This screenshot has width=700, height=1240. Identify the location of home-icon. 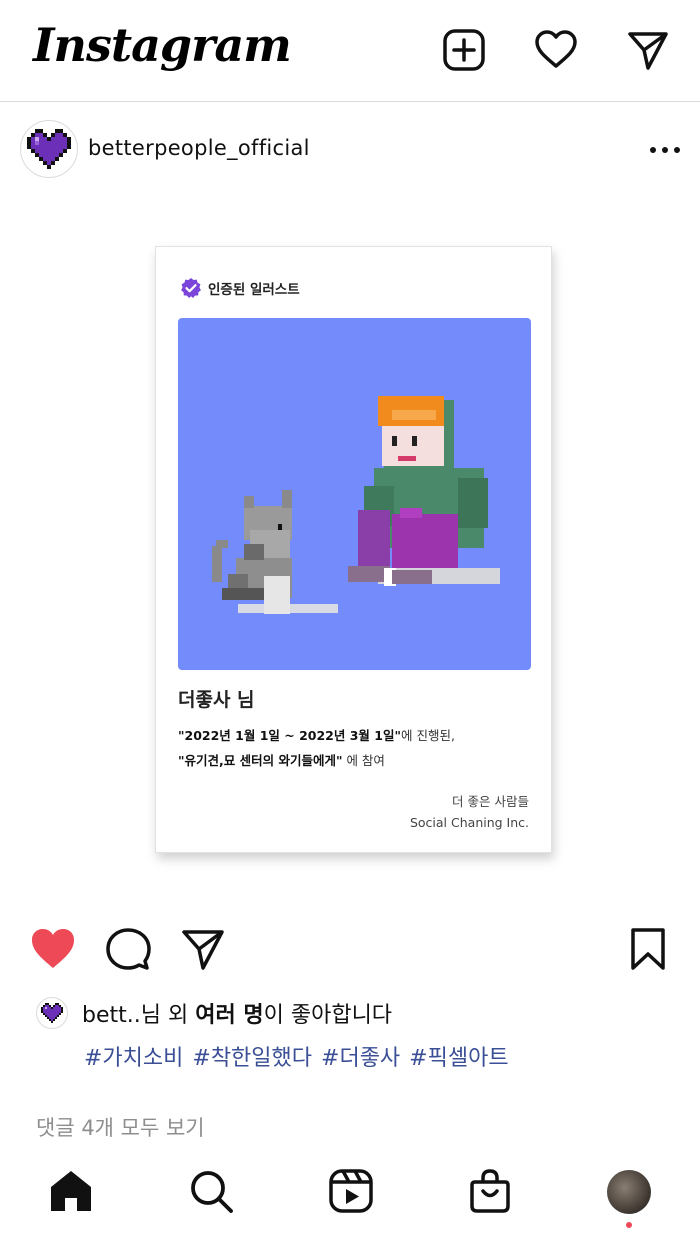
(71, 1191).